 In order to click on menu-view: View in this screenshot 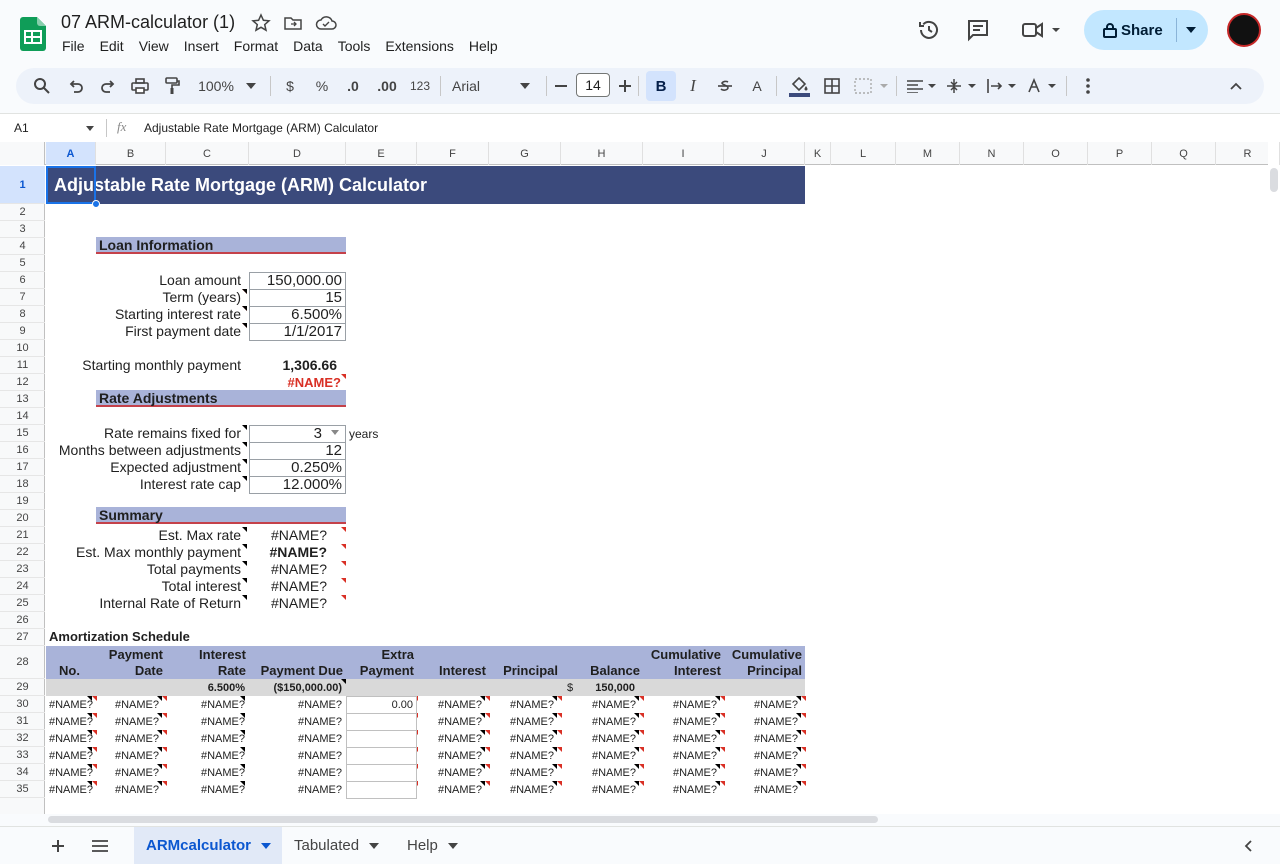, I will do `click(154, 46)`.